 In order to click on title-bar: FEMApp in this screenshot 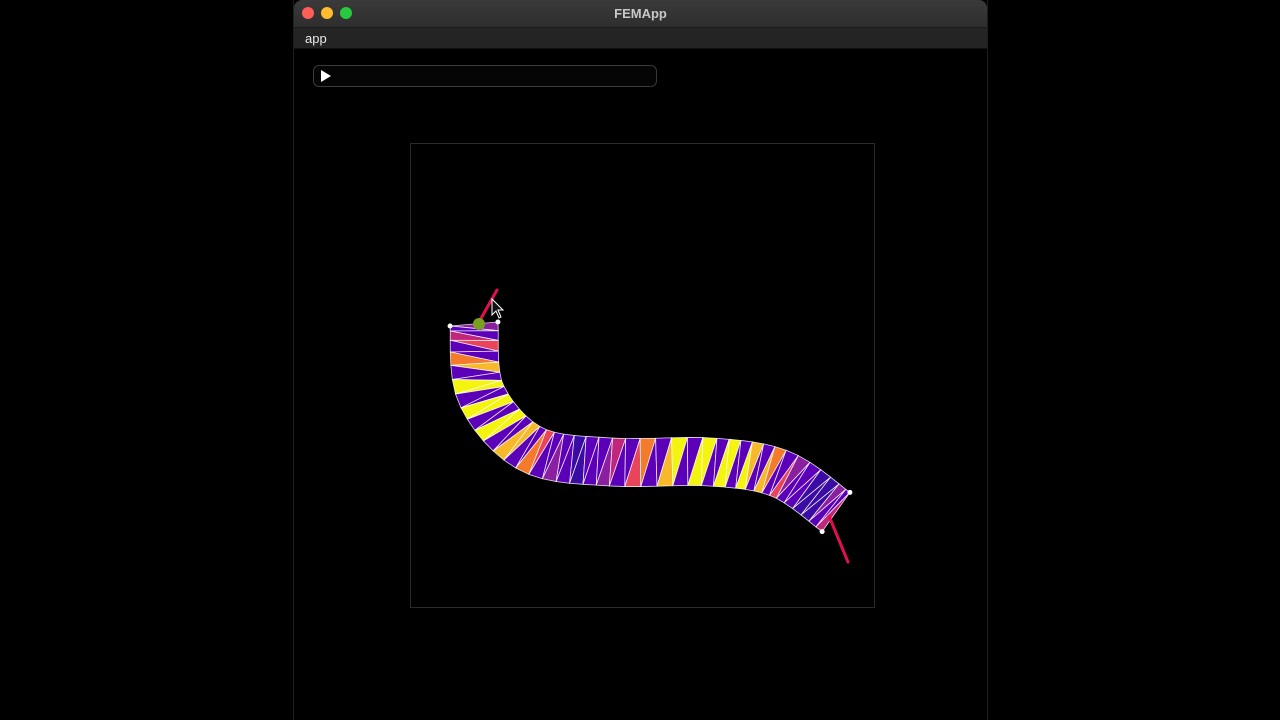, I will do `click(640, 14)`.